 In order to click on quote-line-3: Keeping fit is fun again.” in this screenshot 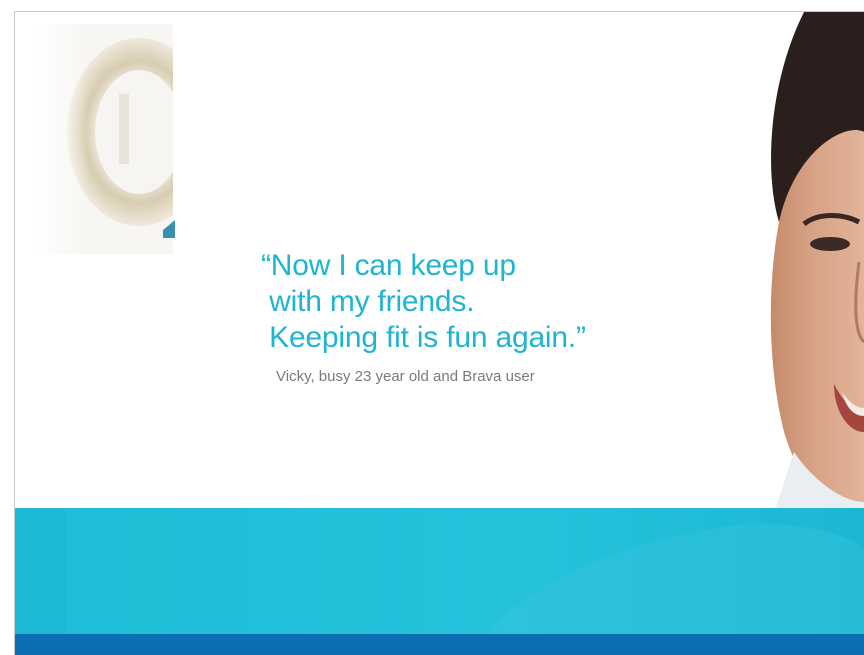, I will do `click(423, 337)`.